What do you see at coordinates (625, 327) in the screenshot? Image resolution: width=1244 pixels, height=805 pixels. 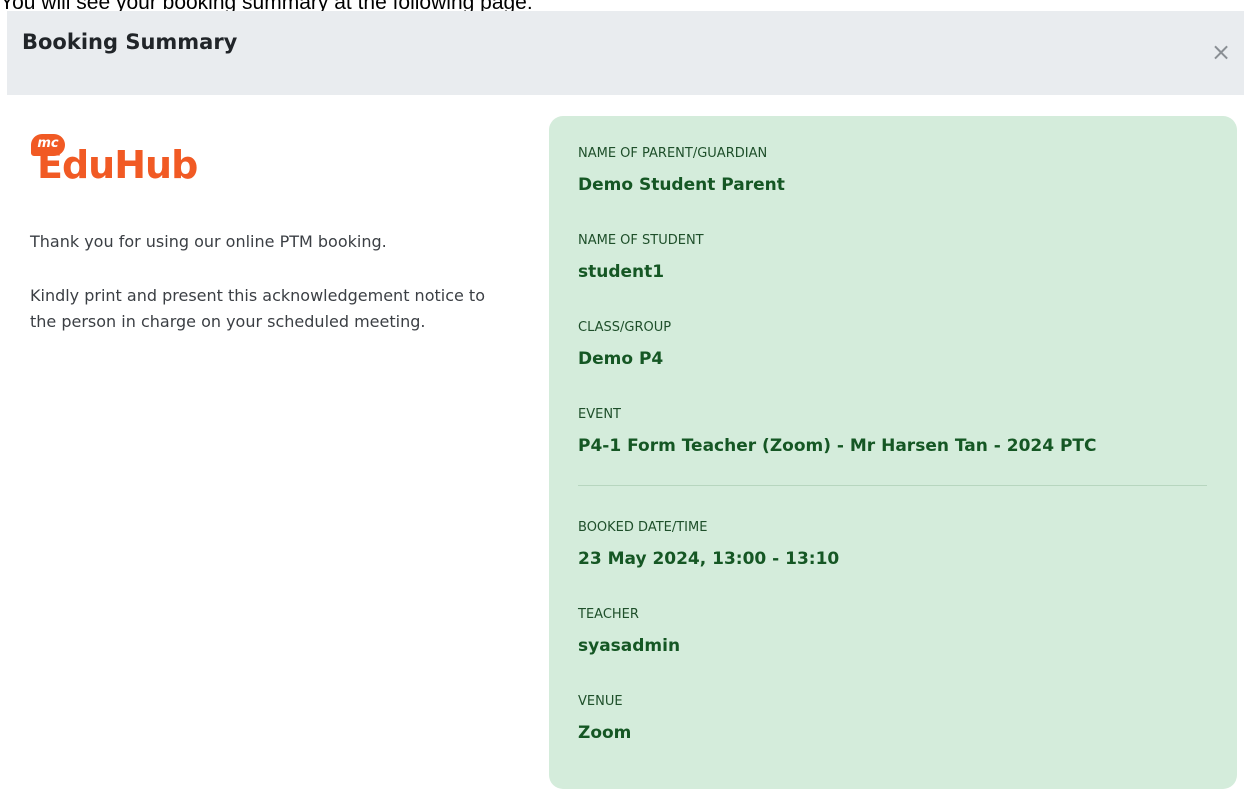 I see `class-group-label: CLASS/GROUP` at bounding box center [625, 327].